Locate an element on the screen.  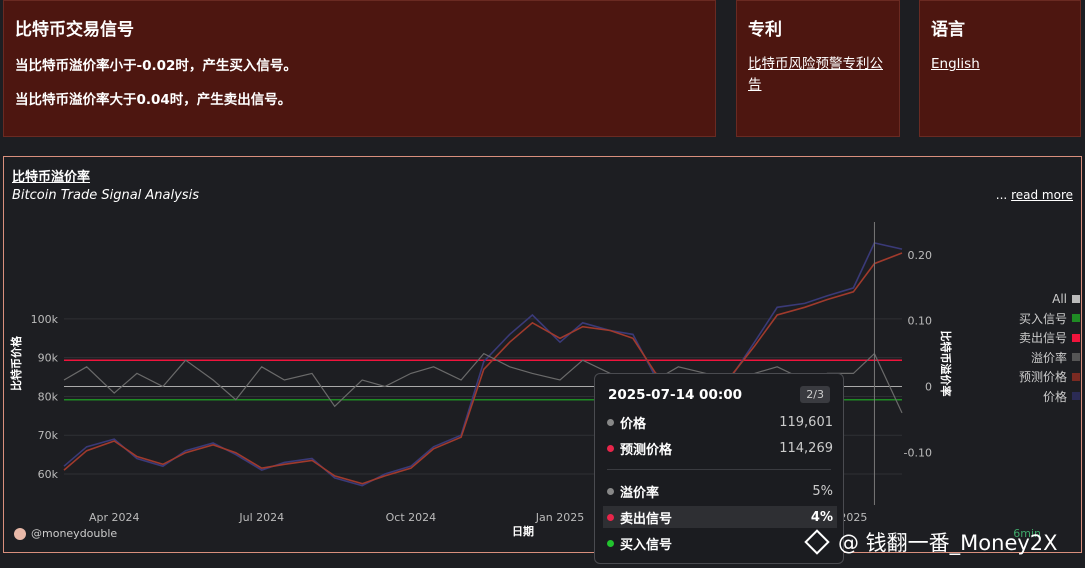
legend-label: 预测价格 is located at coordinates (1042, 377).